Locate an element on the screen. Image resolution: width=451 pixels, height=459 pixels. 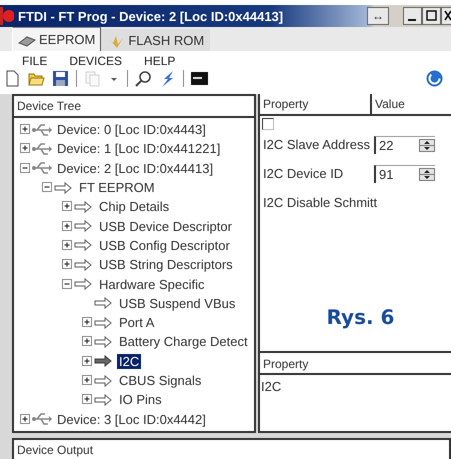
tree-item: CBUS Signals is located at coordinates (160, 380).